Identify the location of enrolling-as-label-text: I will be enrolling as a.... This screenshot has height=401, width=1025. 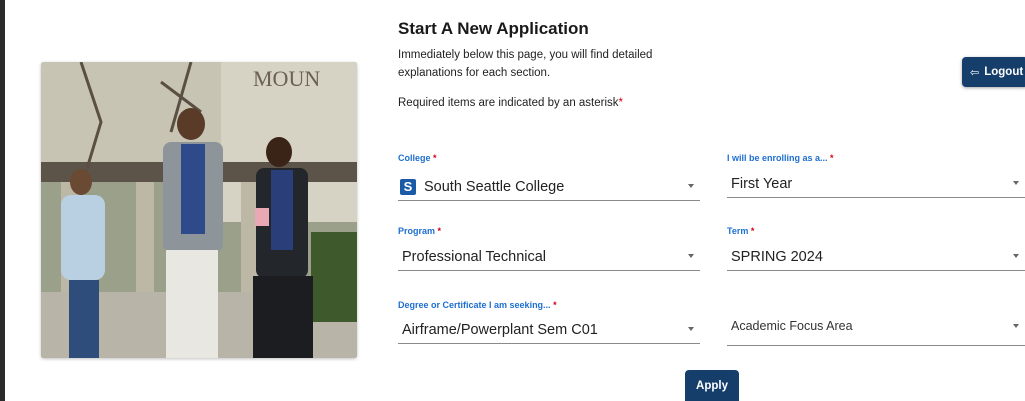
(777, 158).